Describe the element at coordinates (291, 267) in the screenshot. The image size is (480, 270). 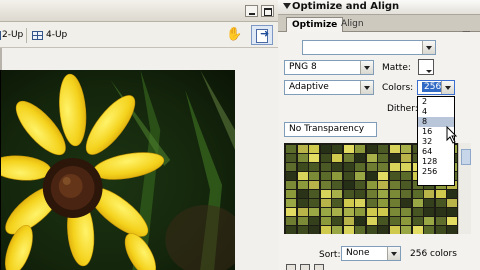
I see `edit-color-icon` at that location.